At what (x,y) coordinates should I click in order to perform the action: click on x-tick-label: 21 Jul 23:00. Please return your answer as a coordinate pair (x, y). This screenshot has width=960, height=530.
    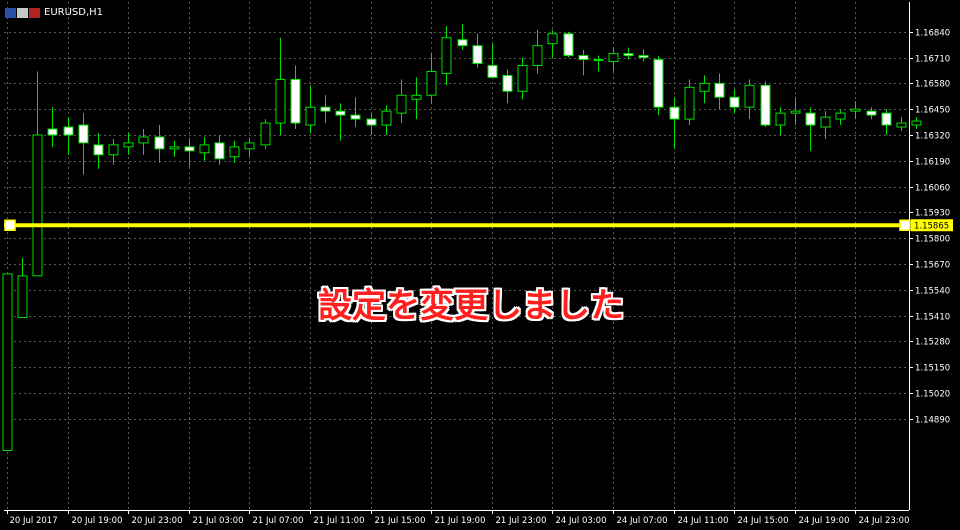
    Looking at the image, I should click on (521, 521).